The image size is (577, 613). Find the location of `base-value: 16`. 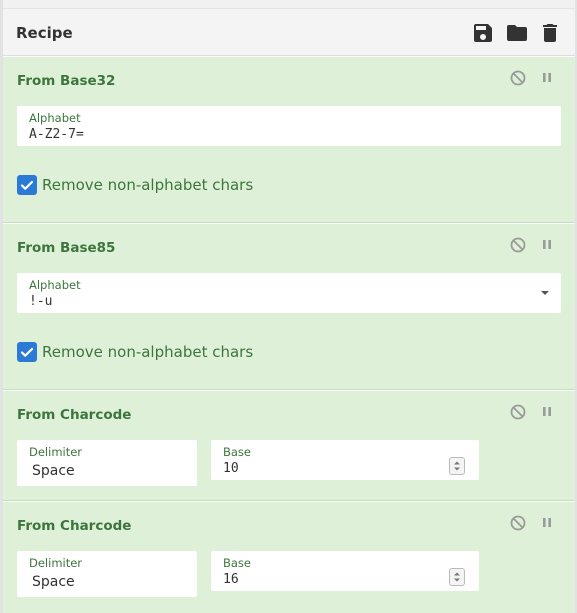

base-value: 16 is located at coordinates (231, 579).